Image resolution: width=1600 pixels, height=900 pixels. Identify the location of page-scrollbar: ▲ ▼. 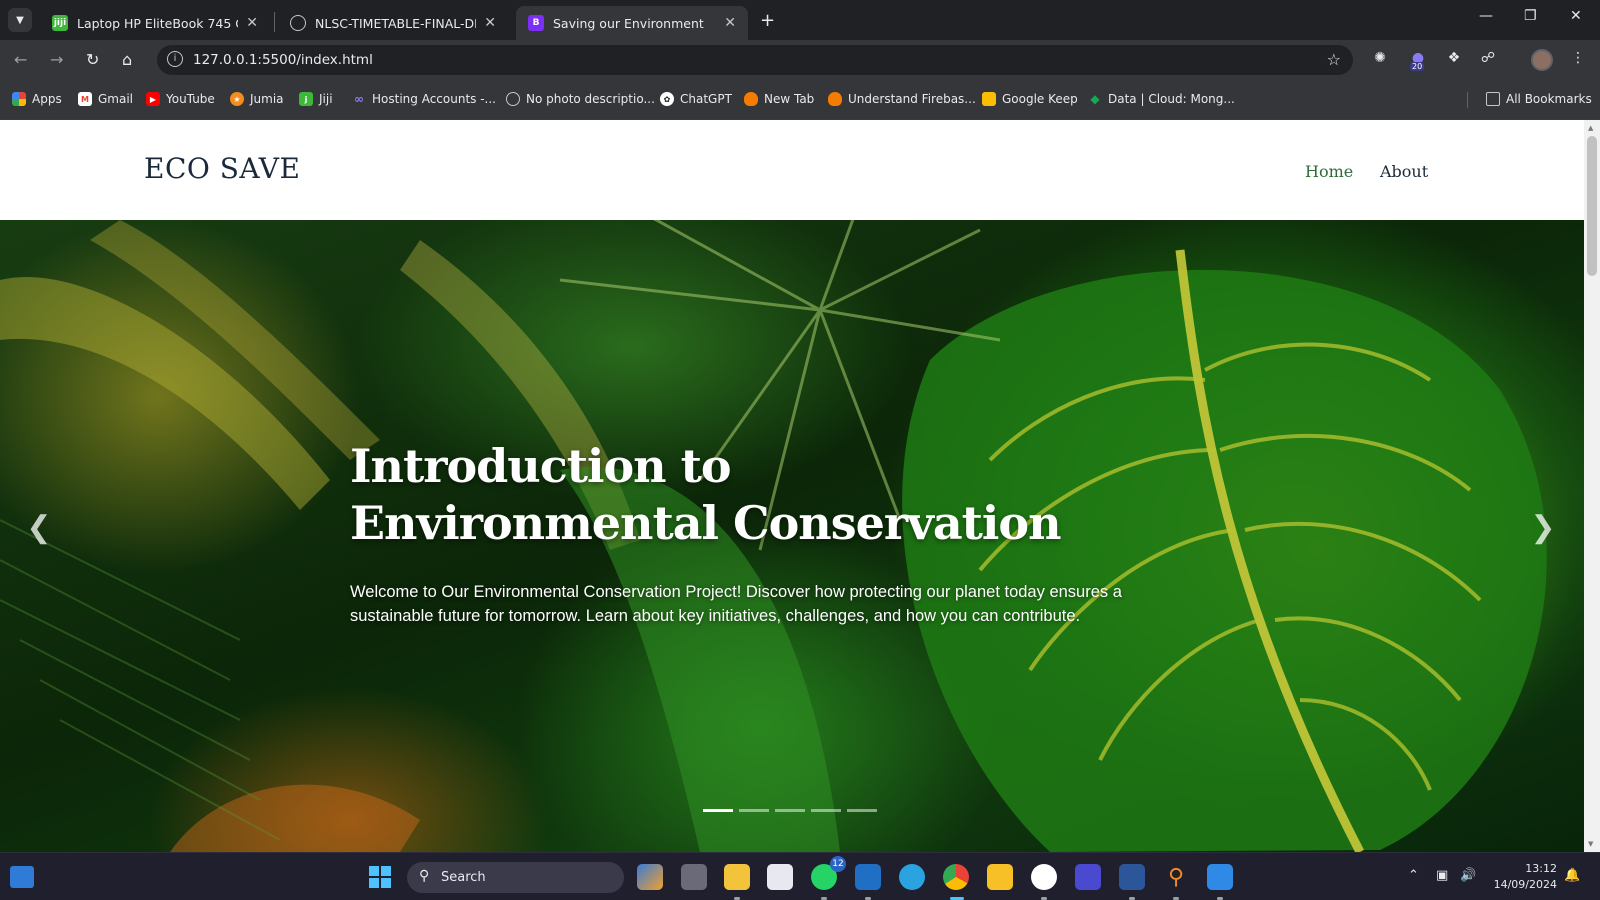
(1592, 486).